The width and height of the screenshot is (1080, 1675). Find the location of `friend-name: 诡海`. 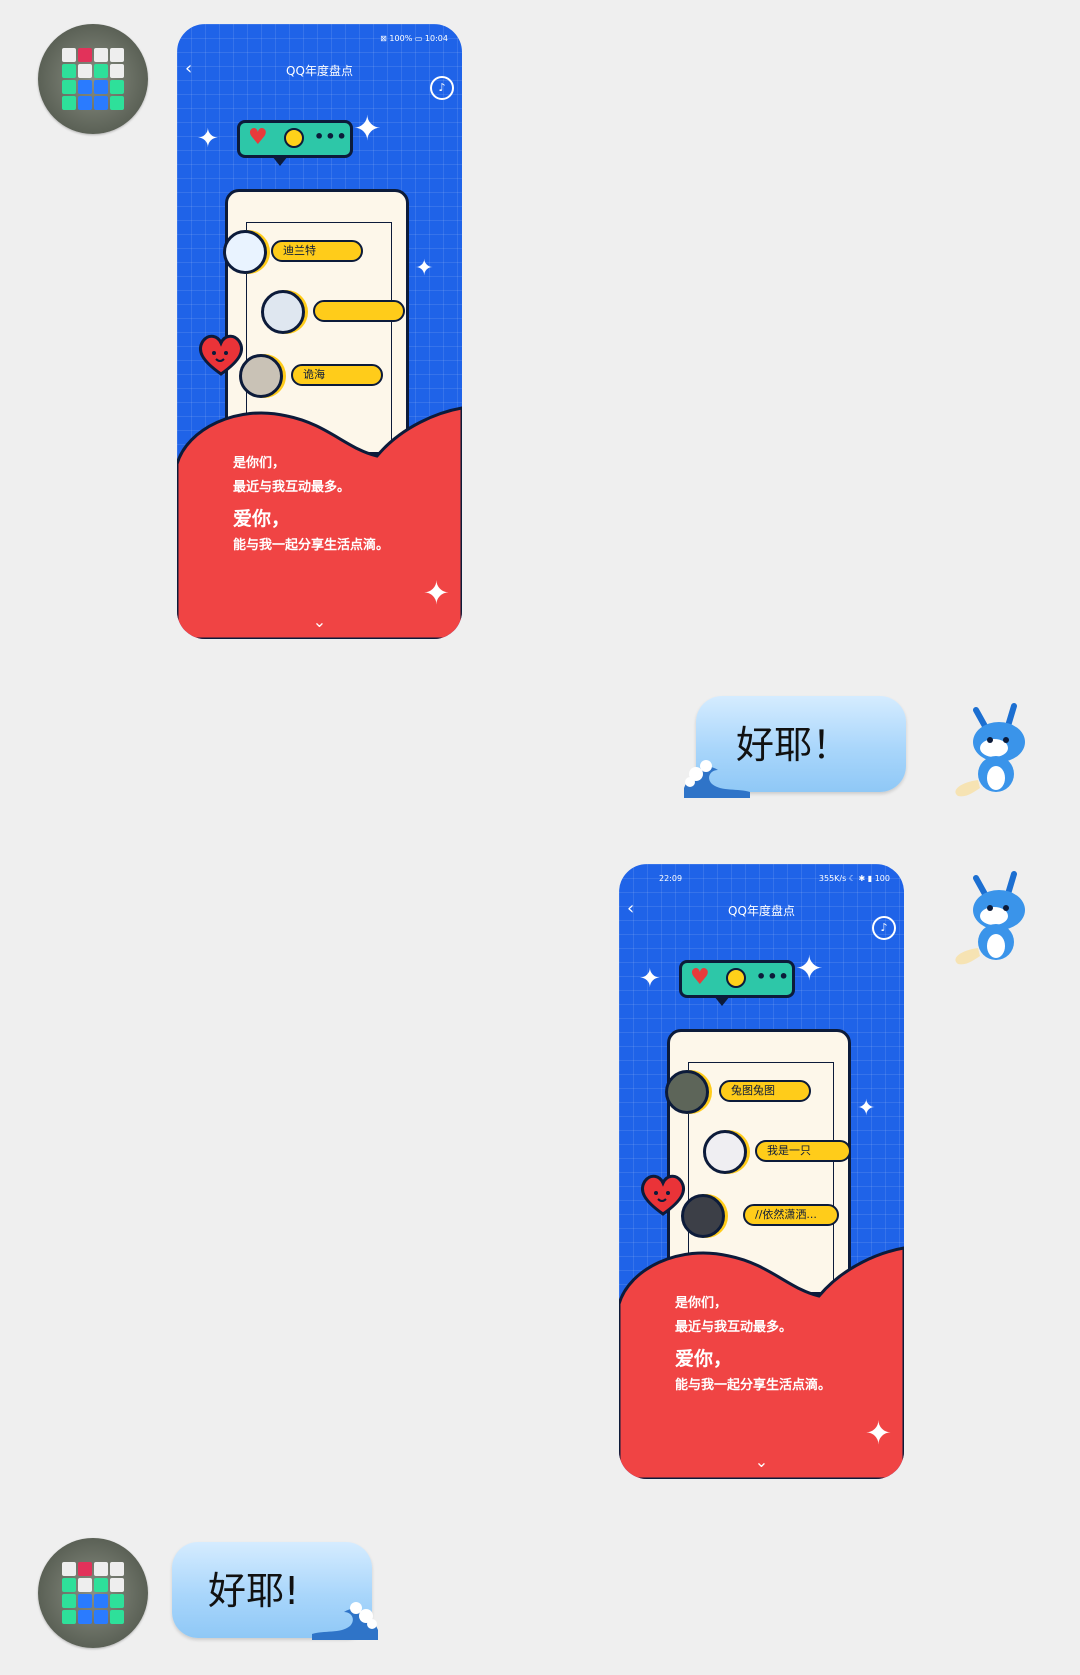

friend-name: 诡海 is located at coordinates (337, 375).